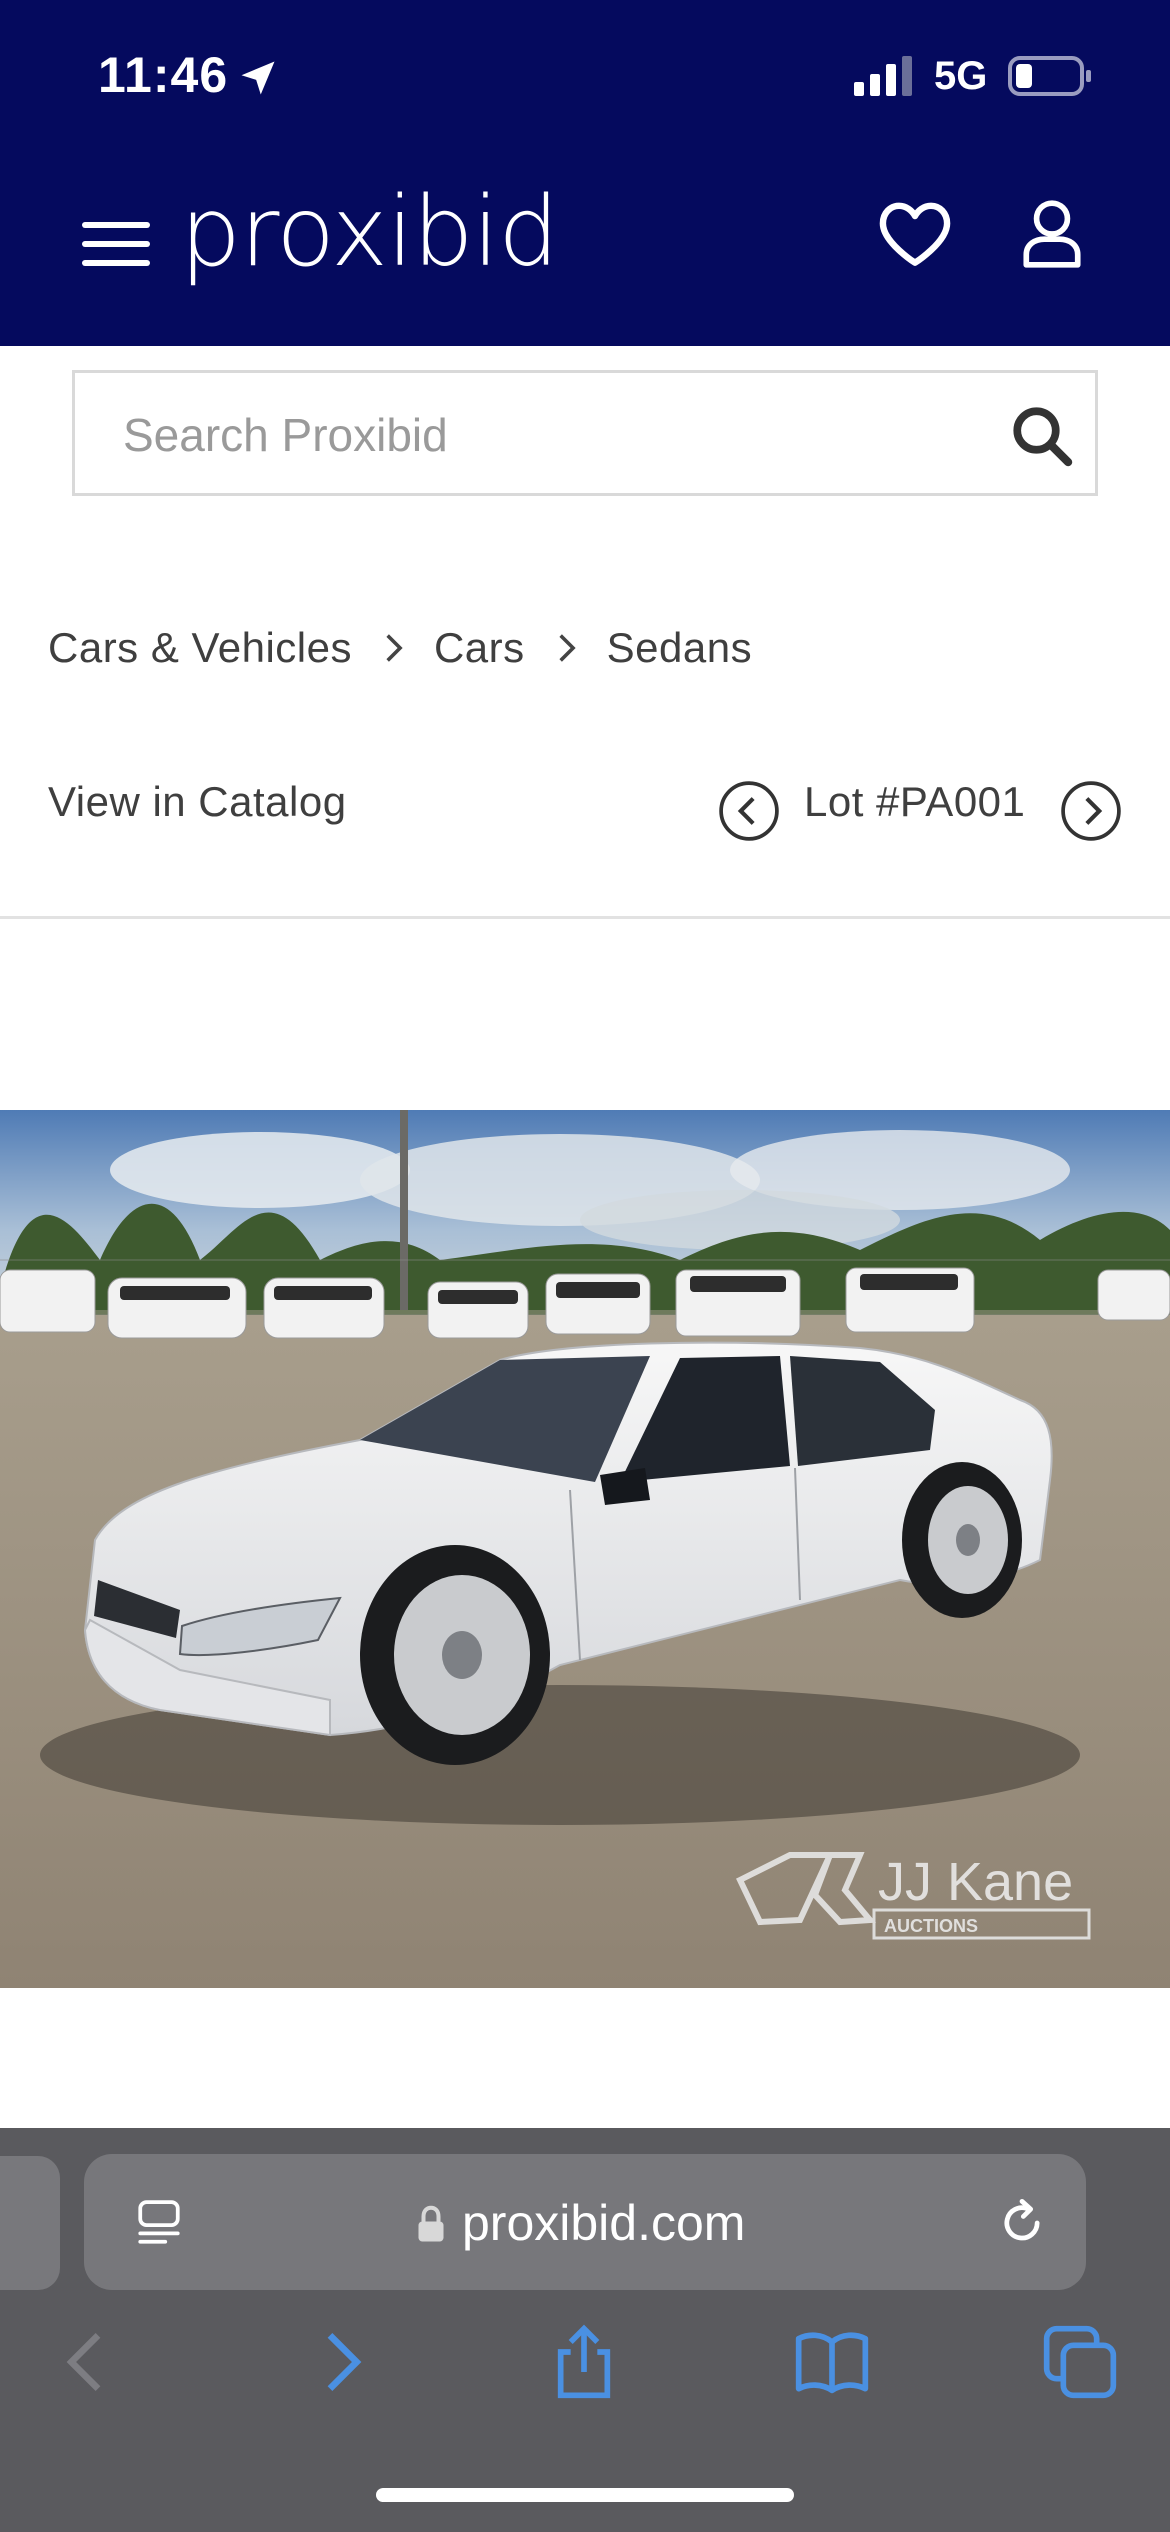  Describe the element at coordinates (975, 1882) in the screenshot. I see `watermark-text: JJ Kane` at that location.